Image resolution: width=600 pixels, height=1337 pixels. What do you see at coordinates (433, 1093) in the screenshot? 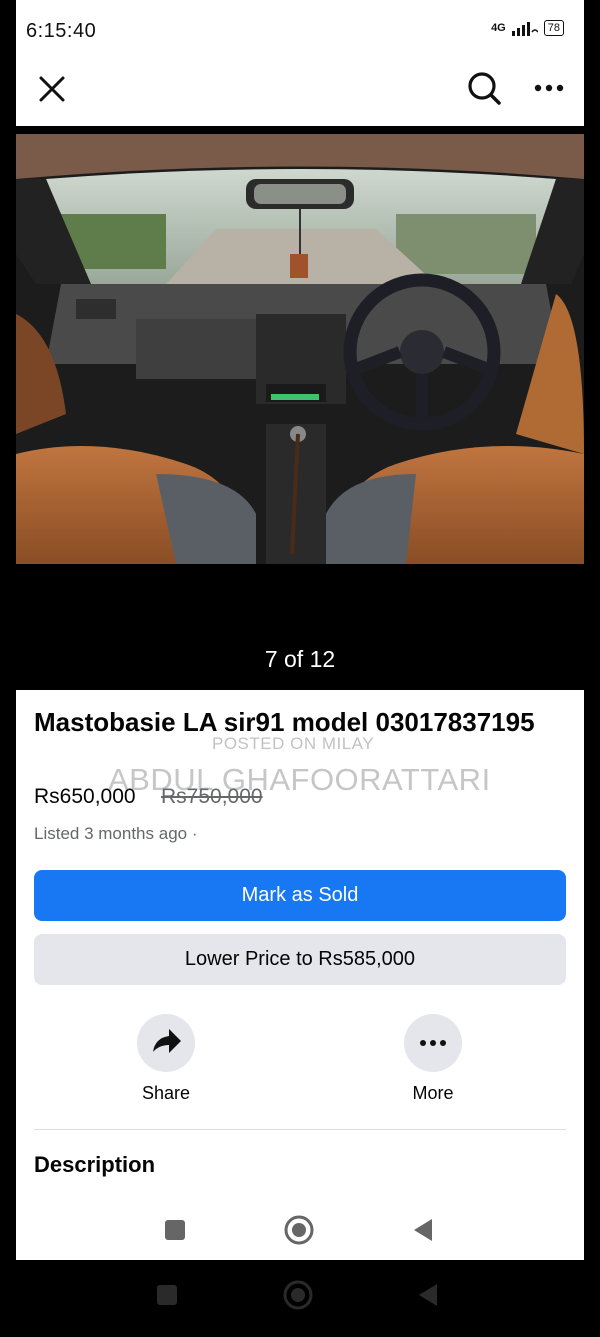
I see `more-label: More` at bounding box center [433, 1093].